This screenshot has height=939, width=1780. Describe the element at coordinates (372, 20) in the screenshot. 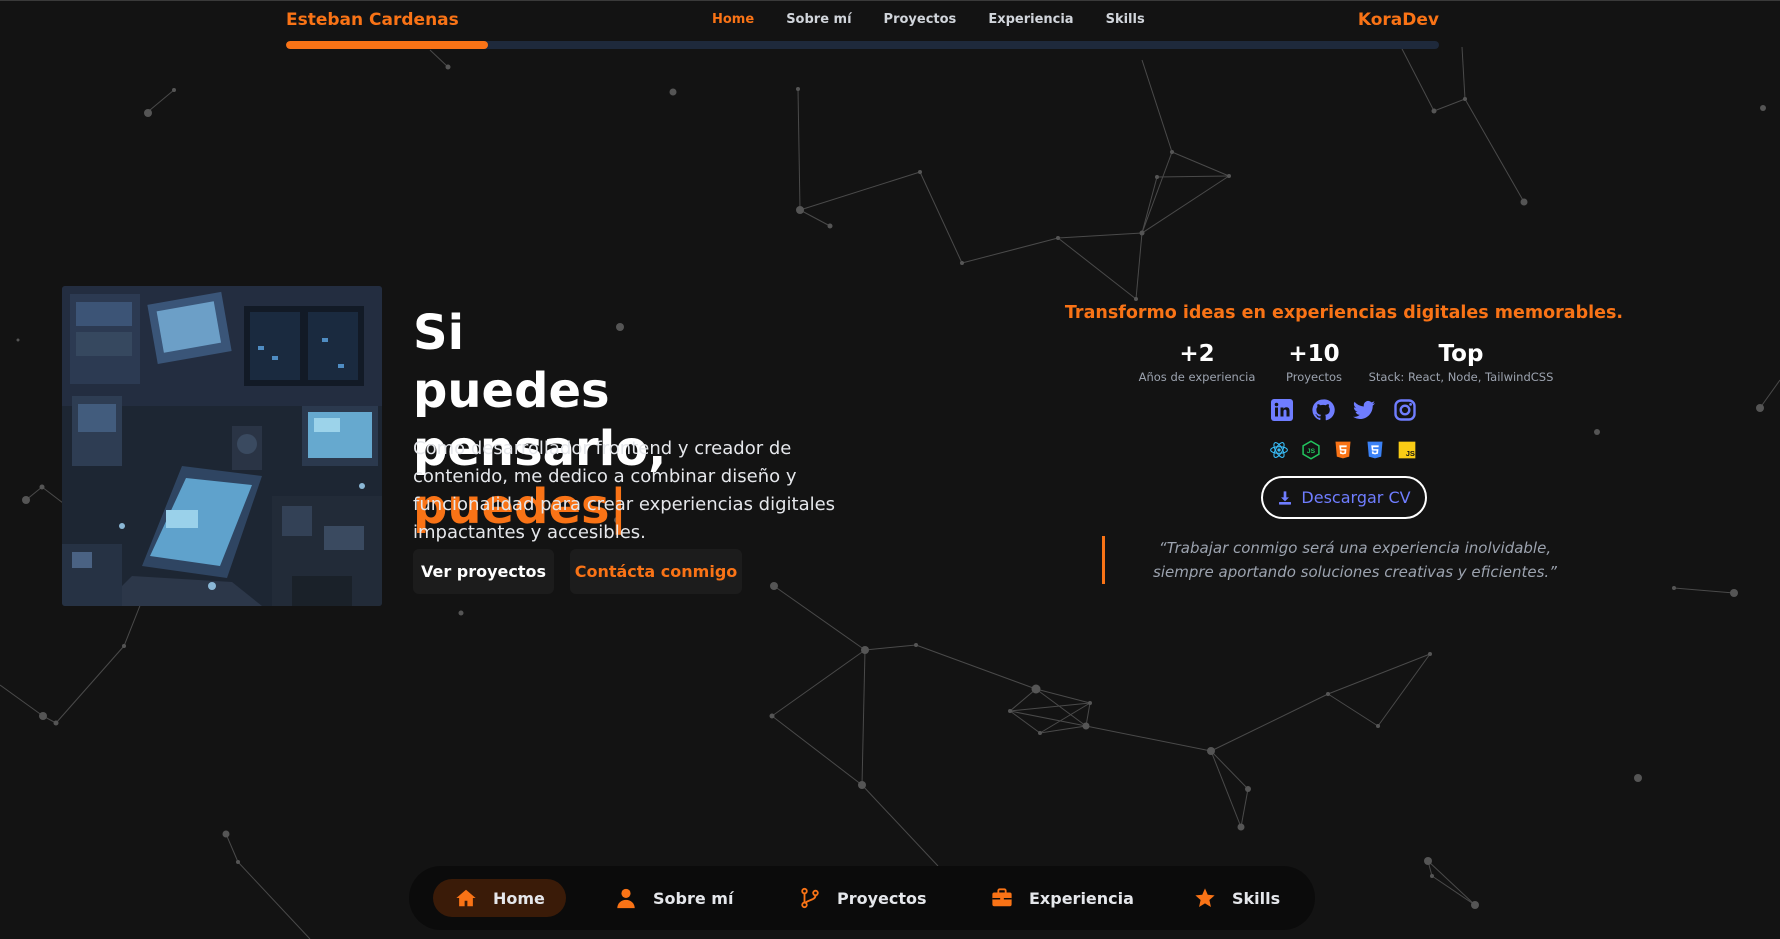

I see `brand-name: Esteban Cardenas` at that location.